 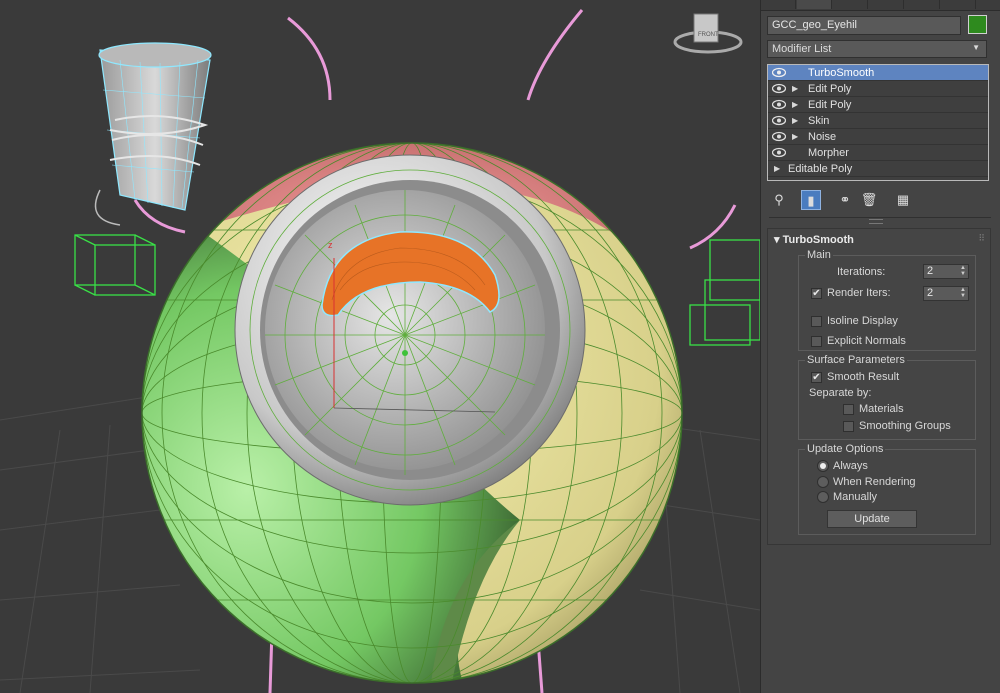 What do you see at coordinates (330, 245) in the screenshot?
I see `svg-text: z` at bounding box center [330, 245].